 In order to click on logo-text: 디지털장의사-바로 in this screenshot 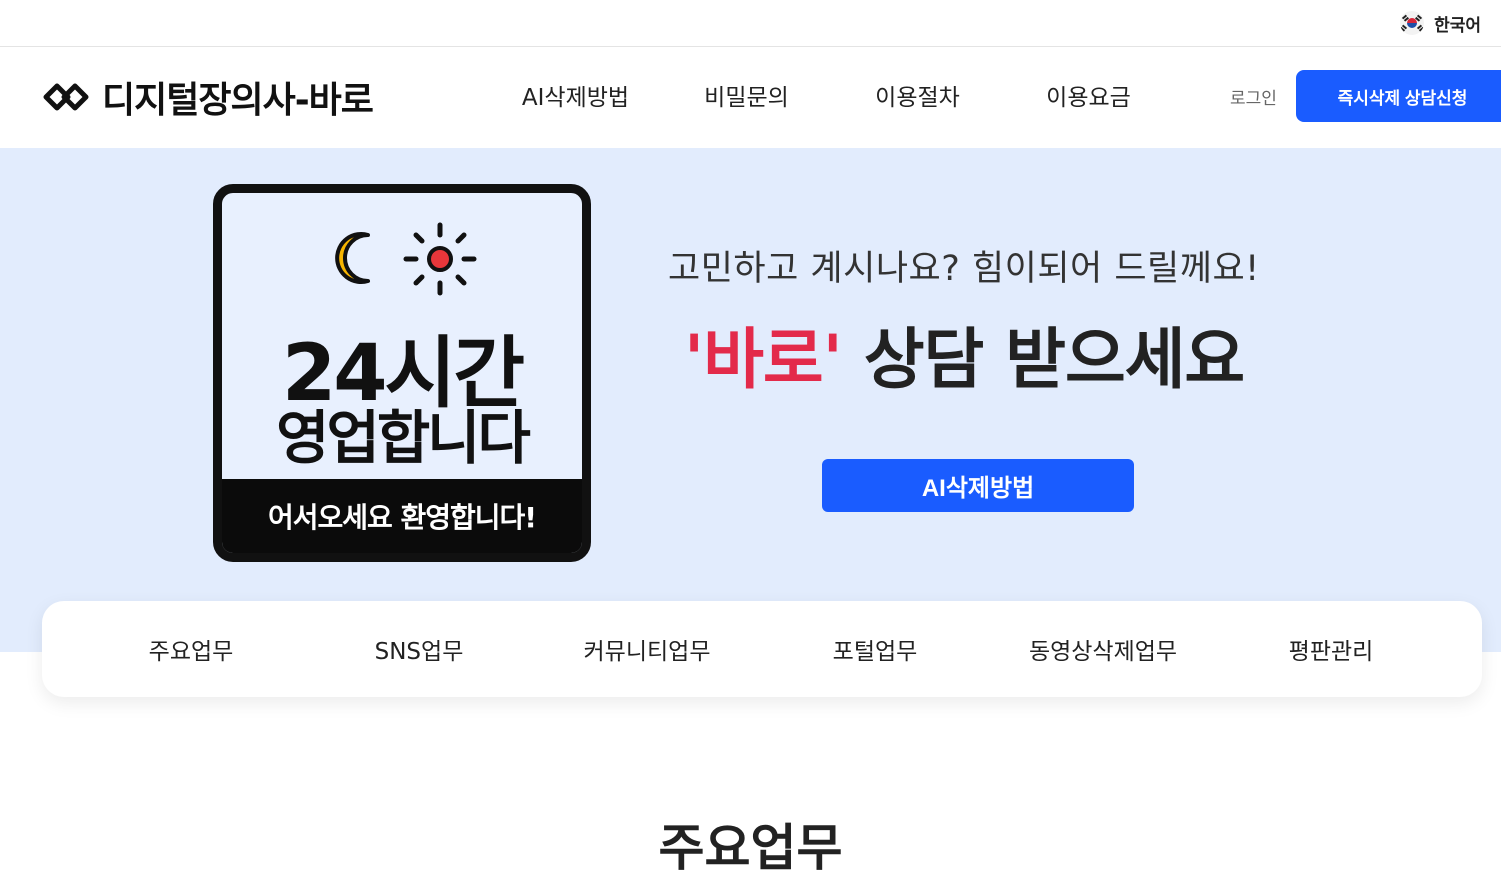, I will do `click(238, 100)`.